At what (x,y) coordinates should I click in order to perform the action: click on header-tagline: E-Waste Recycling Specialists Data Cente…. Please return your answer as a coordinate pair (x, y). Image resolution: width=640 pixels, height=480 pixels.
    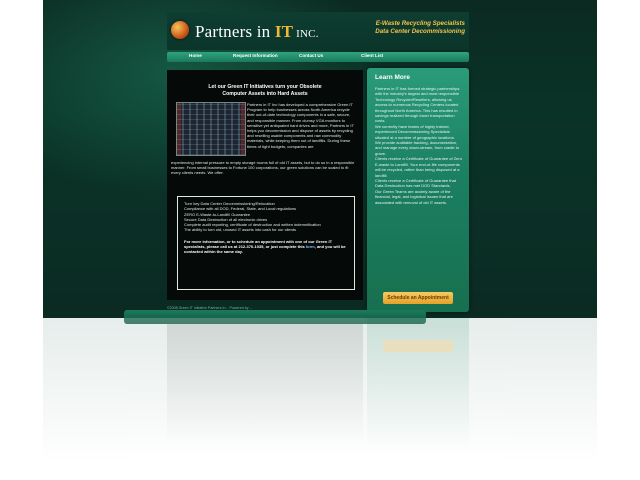
    Looking at the image, I should click on (420, 28).